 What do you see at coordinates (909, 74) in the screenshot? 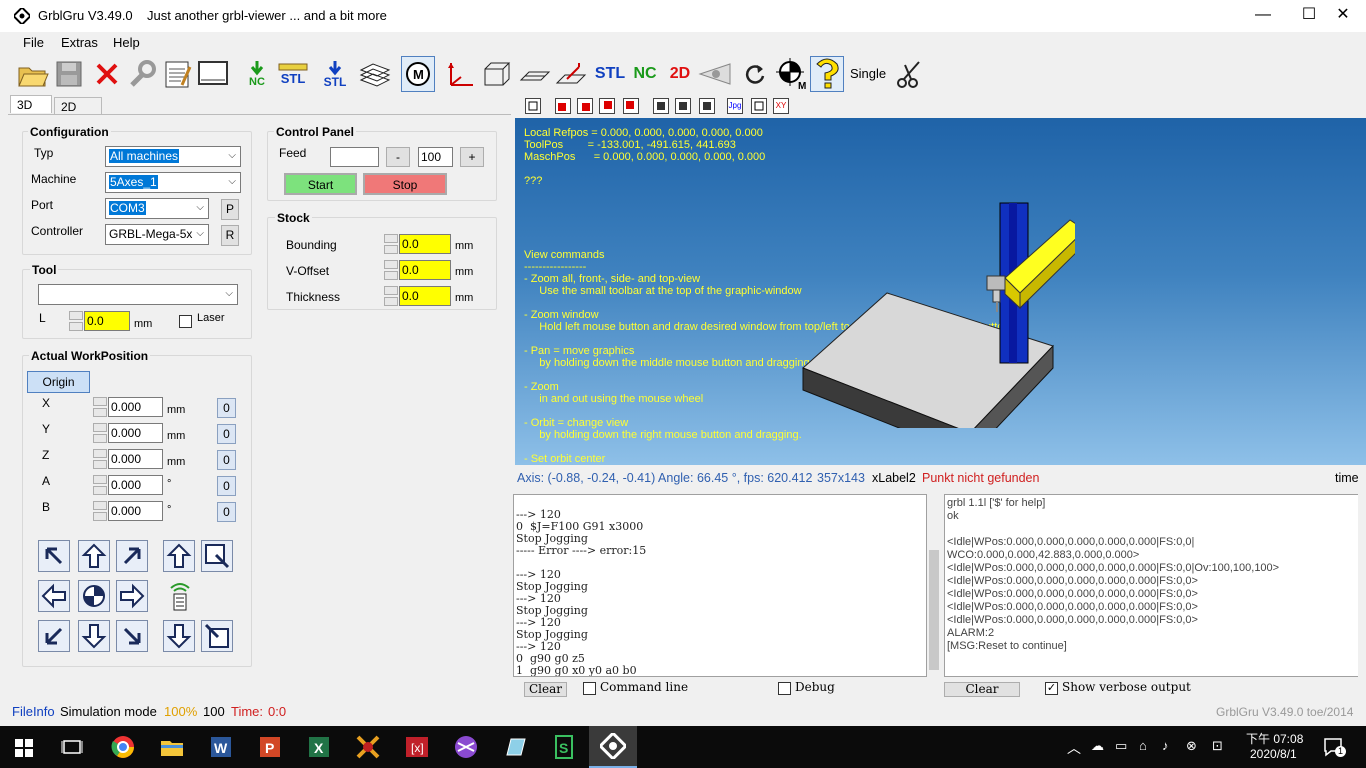
I see `scissors-icon` at bounding box center [909, 74].